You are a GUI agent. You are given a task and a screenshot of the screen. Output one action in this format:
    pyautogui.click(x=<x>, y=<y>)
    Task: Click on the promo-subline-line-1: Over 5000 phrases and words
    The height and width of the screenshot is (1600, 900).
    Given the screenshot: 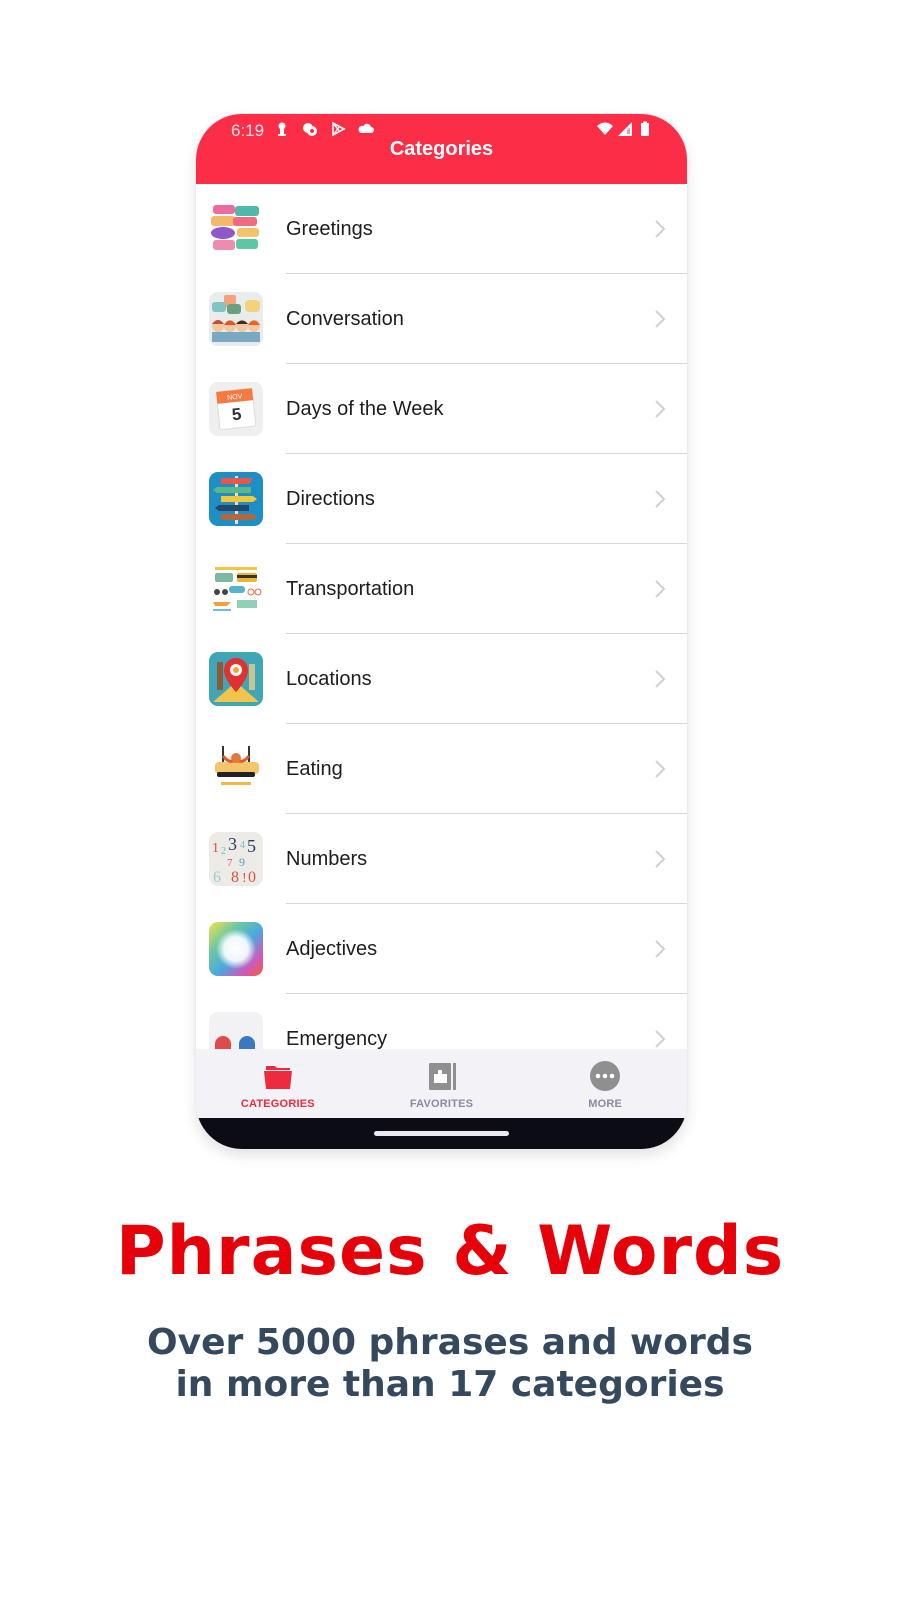 What is the action you would take?
    pyautogui.click(x=450, y=1342)
    